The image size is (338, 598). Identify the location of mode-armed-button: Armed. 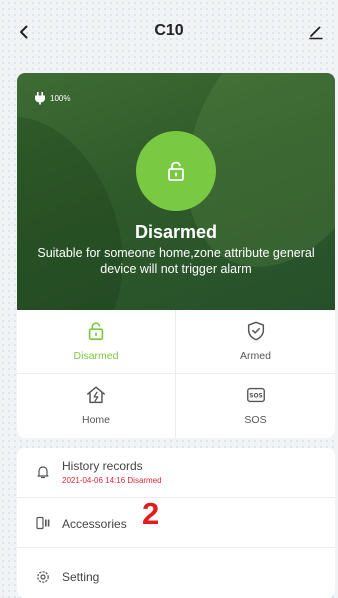
(255, 342).